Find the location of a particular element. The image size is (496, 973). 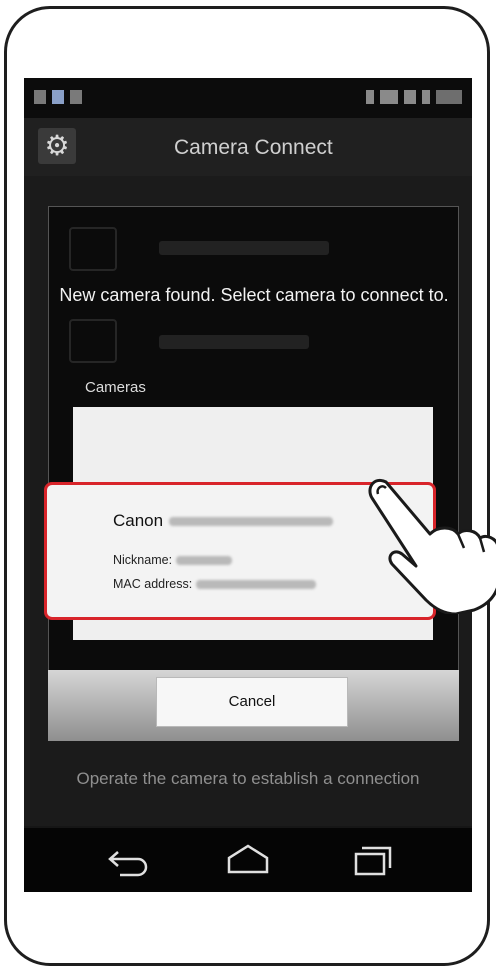

nickname-label: Nickname: is located at coordinates (143, 560).